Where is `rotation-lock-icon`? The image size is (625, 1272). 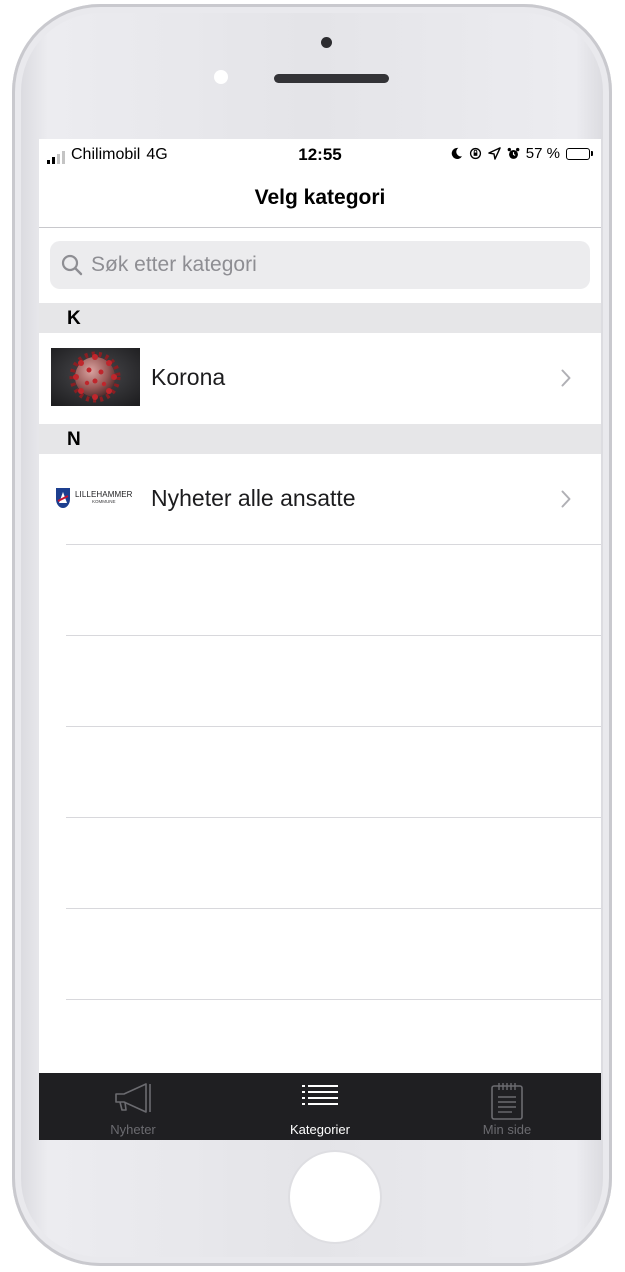 rotation-lock-icon is located at coordinates (475, 153).